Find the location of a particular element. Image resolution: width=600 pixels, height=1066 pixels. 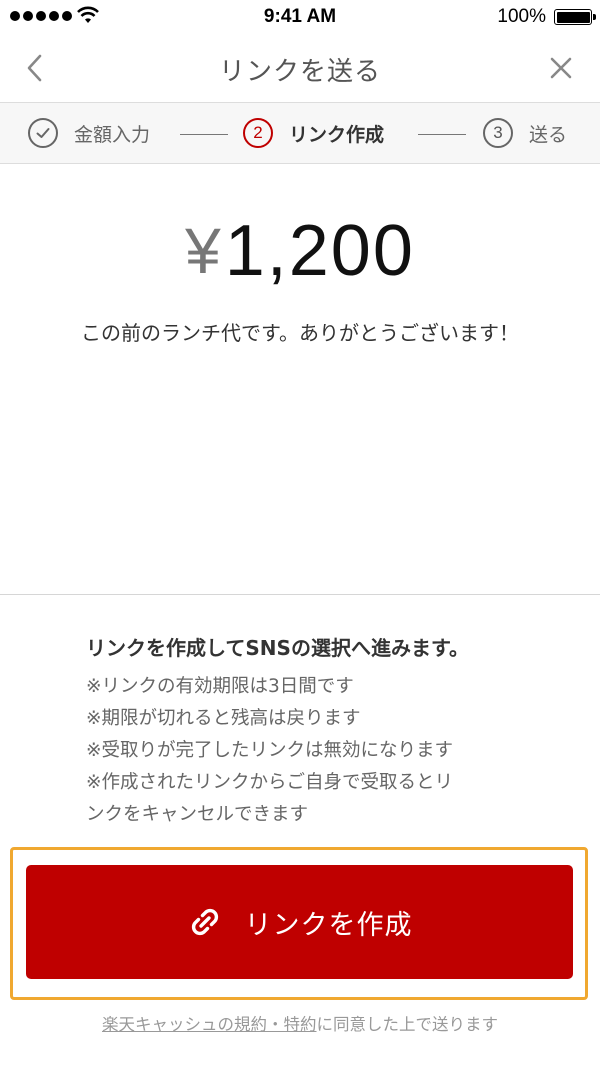

amount-value: 1,200 is located at coordinates (319, 251).